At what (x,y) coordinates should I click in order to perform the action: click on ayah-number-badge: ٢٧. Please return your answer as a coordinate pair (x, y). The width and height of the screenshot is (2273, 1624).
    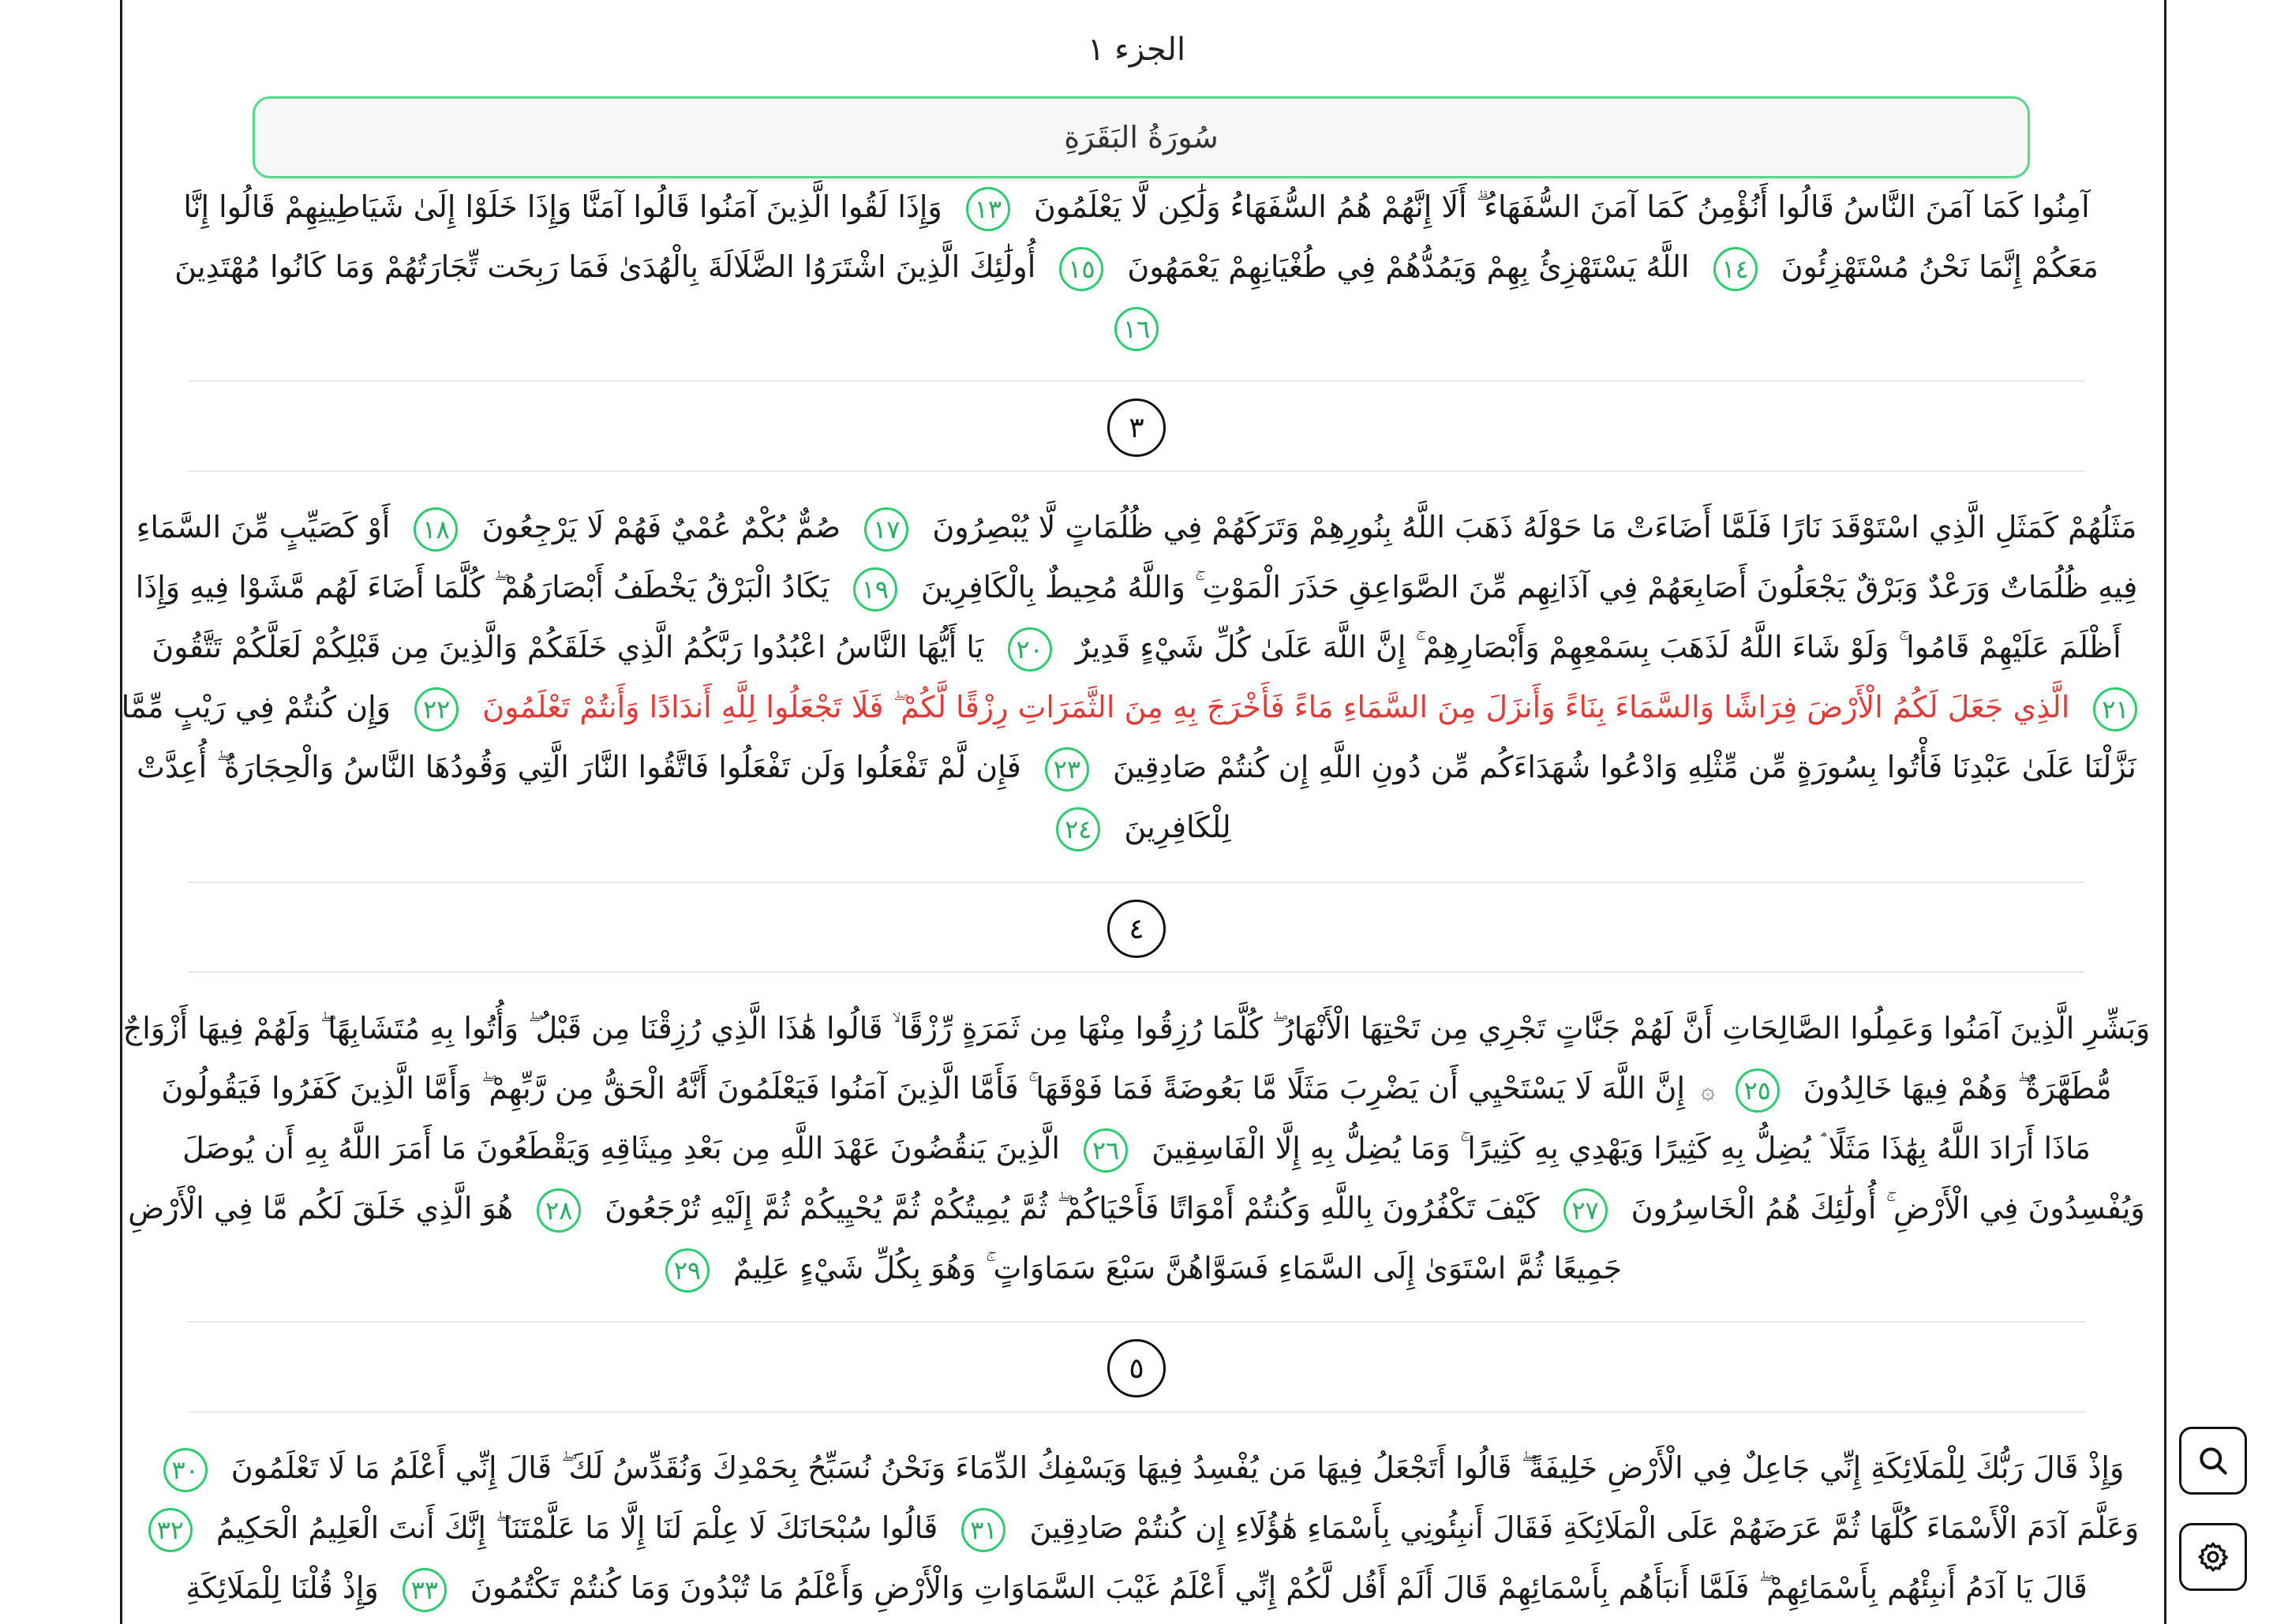
    Looking at the image, I should click on (1585, 1210).